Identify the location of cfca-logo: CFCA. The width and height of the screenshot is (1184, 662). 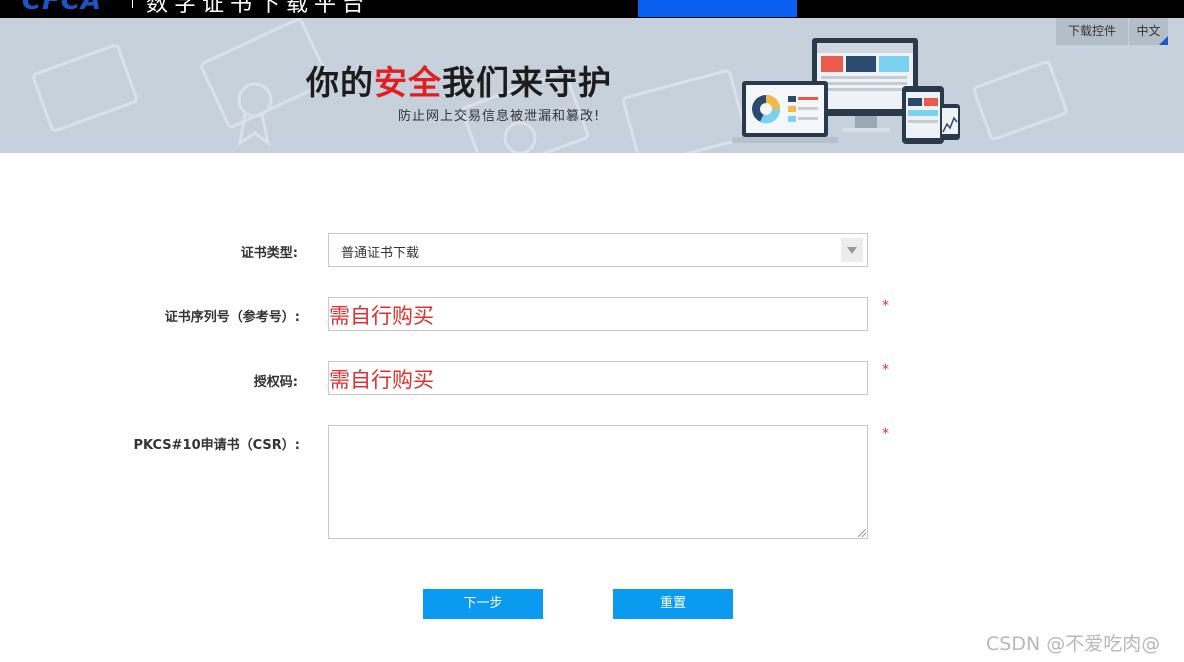
(62, 8).